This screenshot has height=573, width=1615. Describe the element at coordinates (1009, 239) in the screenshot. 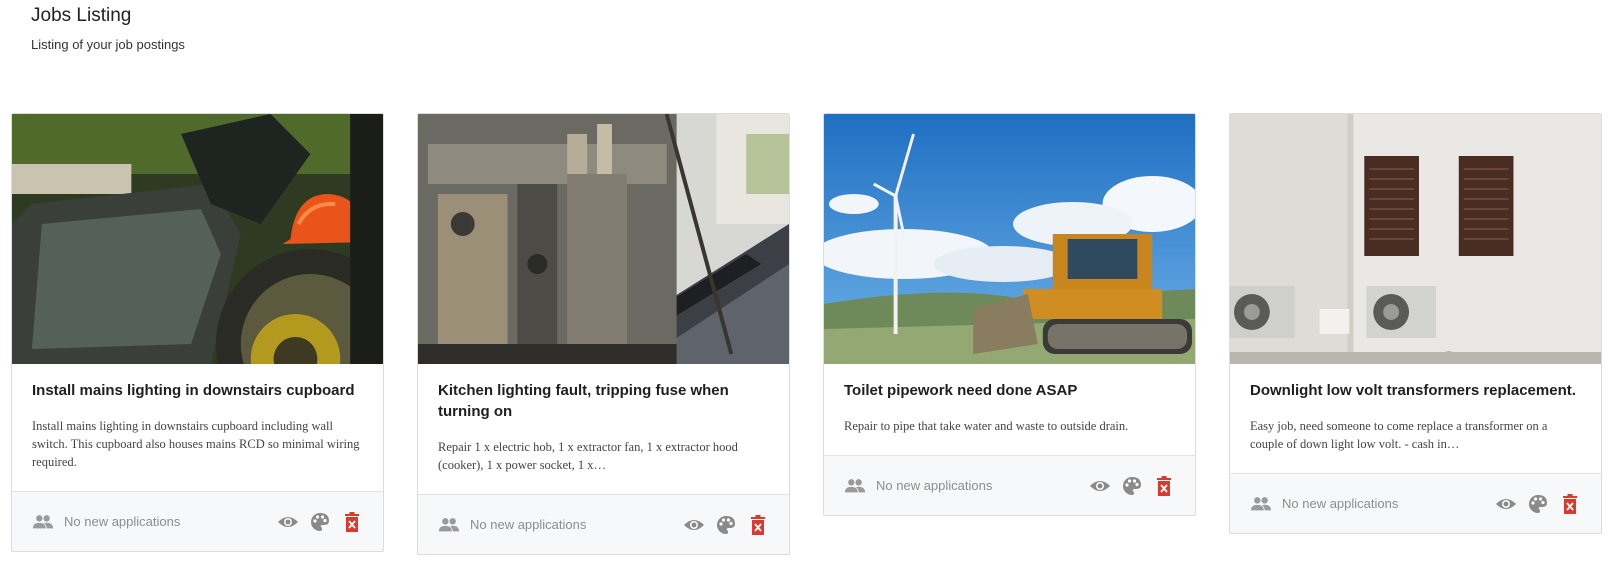

I see `job-image-bulldozer-turbine` at that location.